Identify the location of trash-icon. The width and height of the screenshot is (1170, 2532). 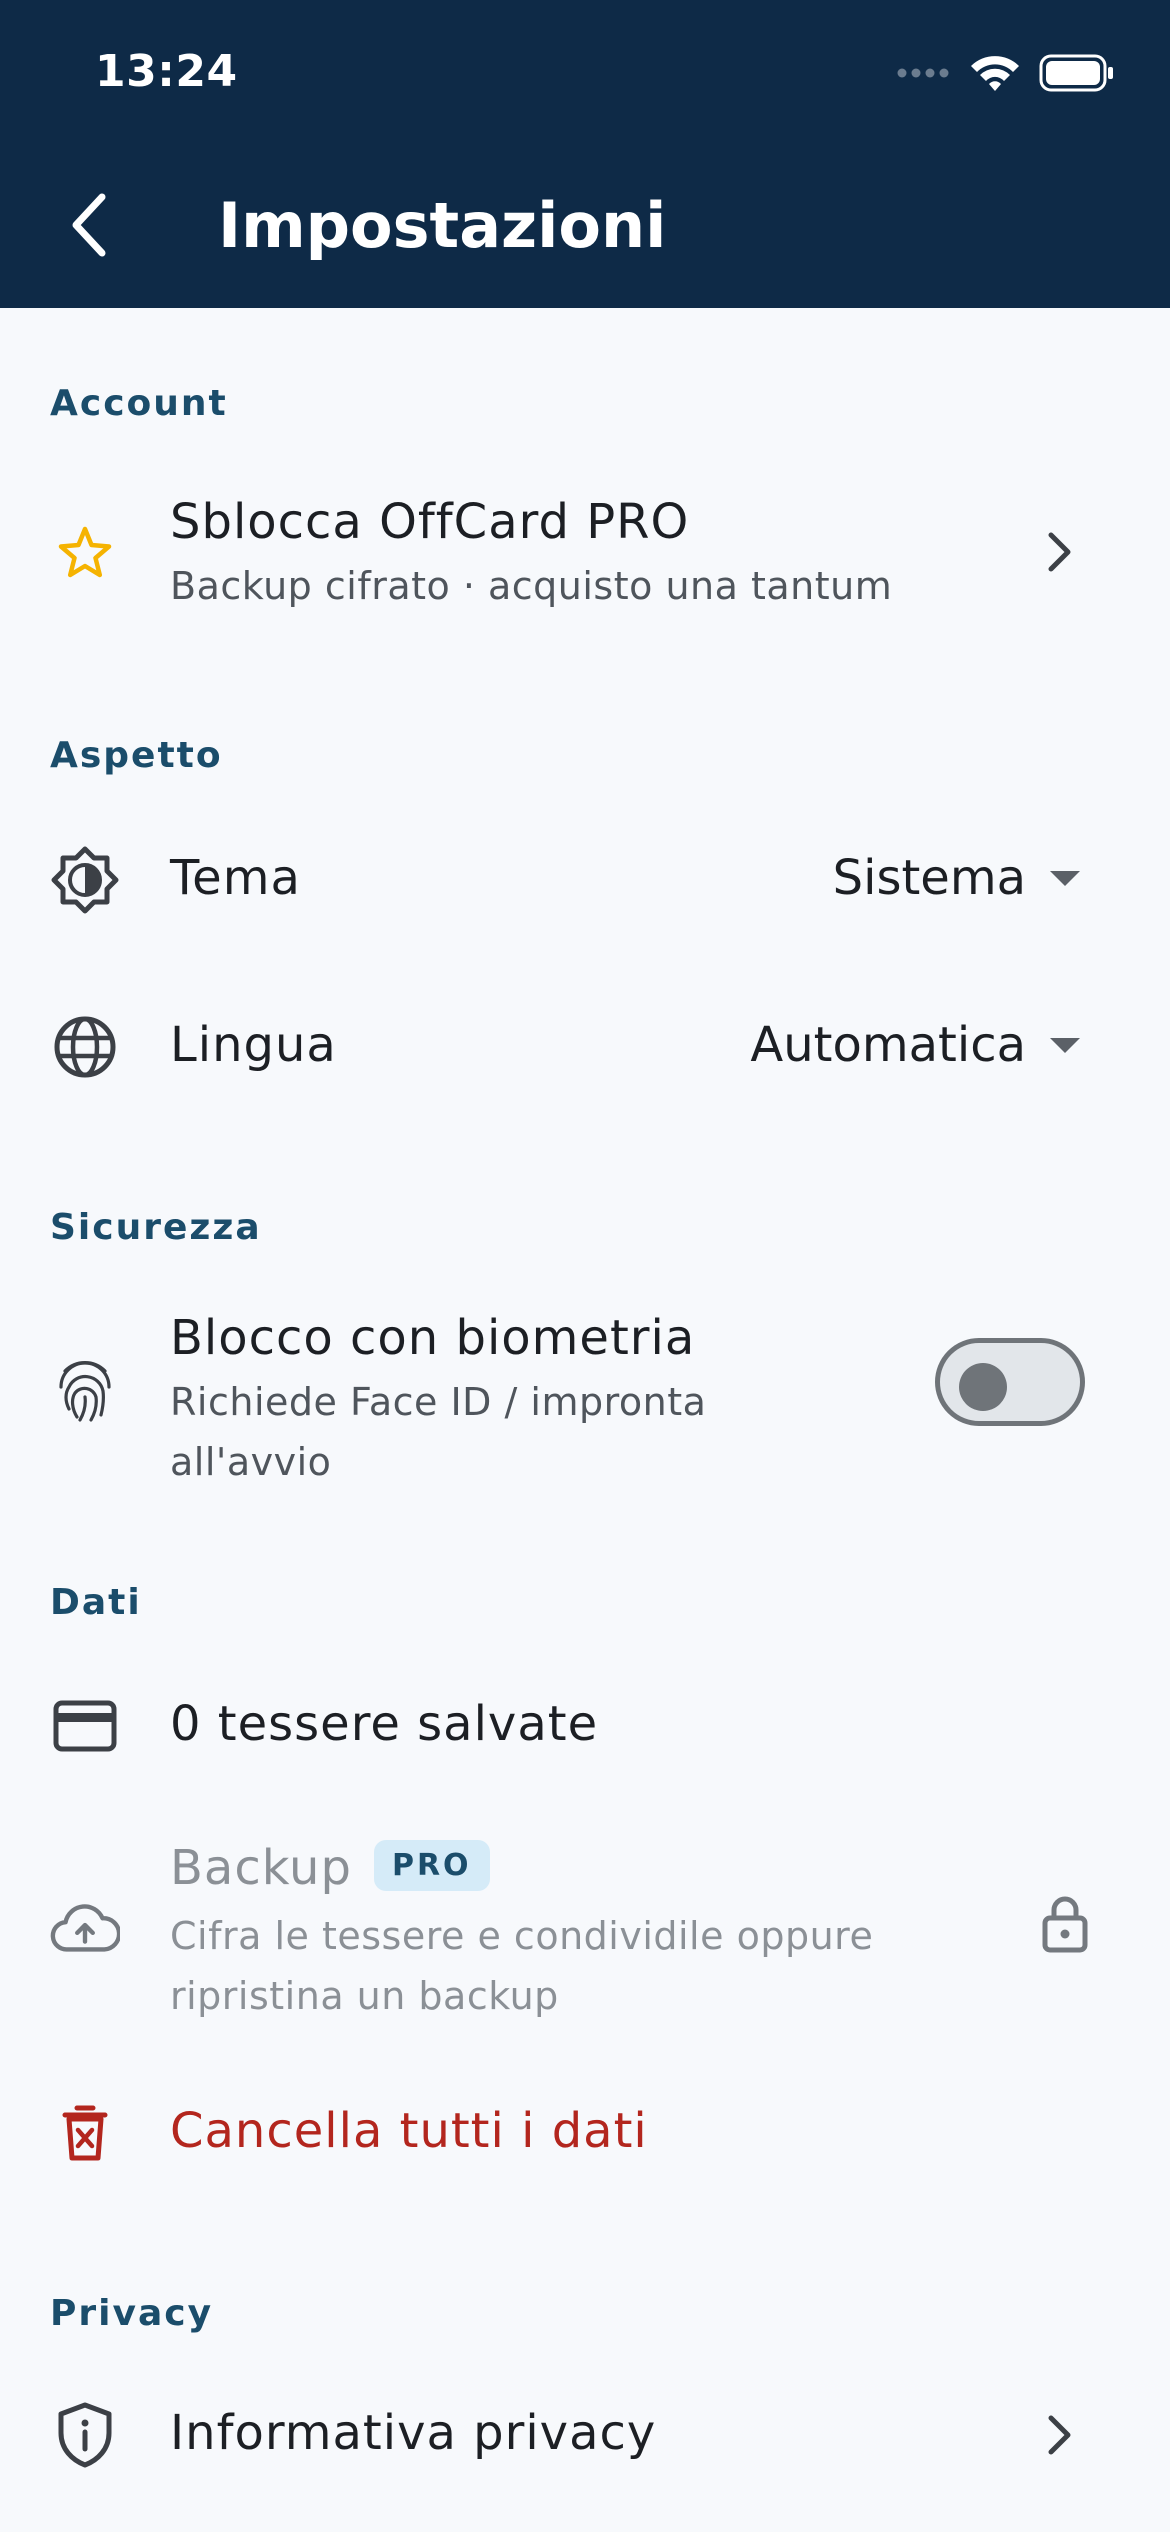
(85, 2133).